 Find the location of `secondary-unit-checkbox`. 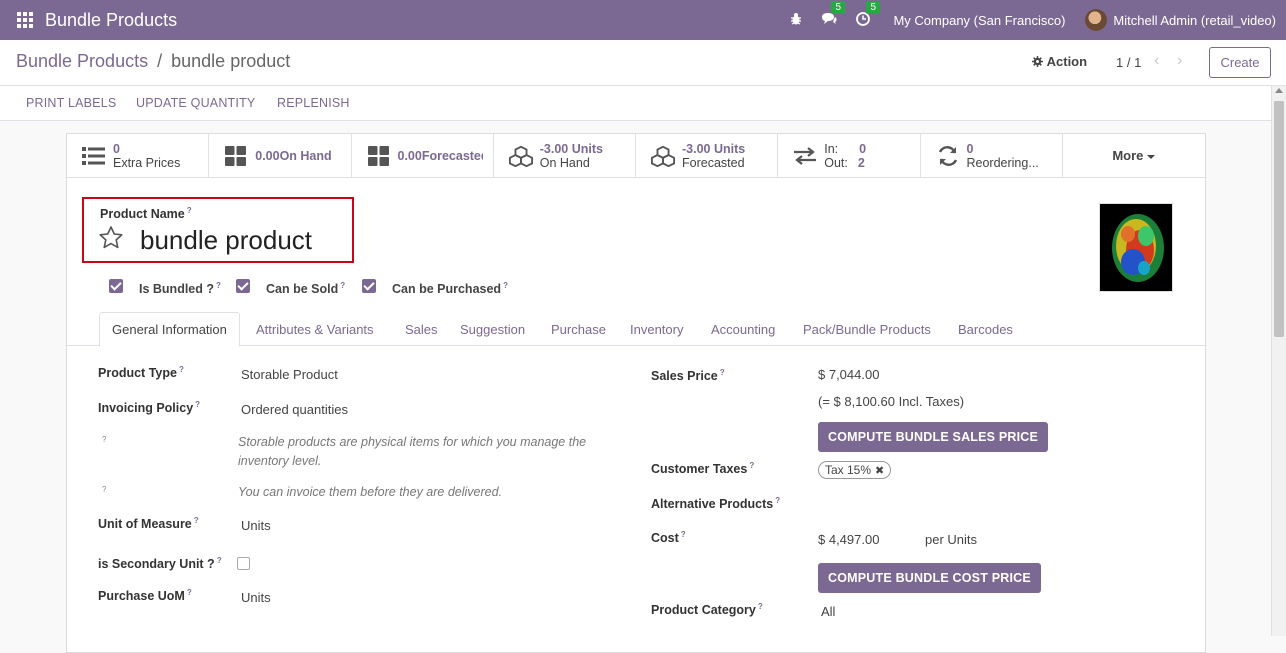

secondary-unit-checkbox is located at coordinates (243, 563).